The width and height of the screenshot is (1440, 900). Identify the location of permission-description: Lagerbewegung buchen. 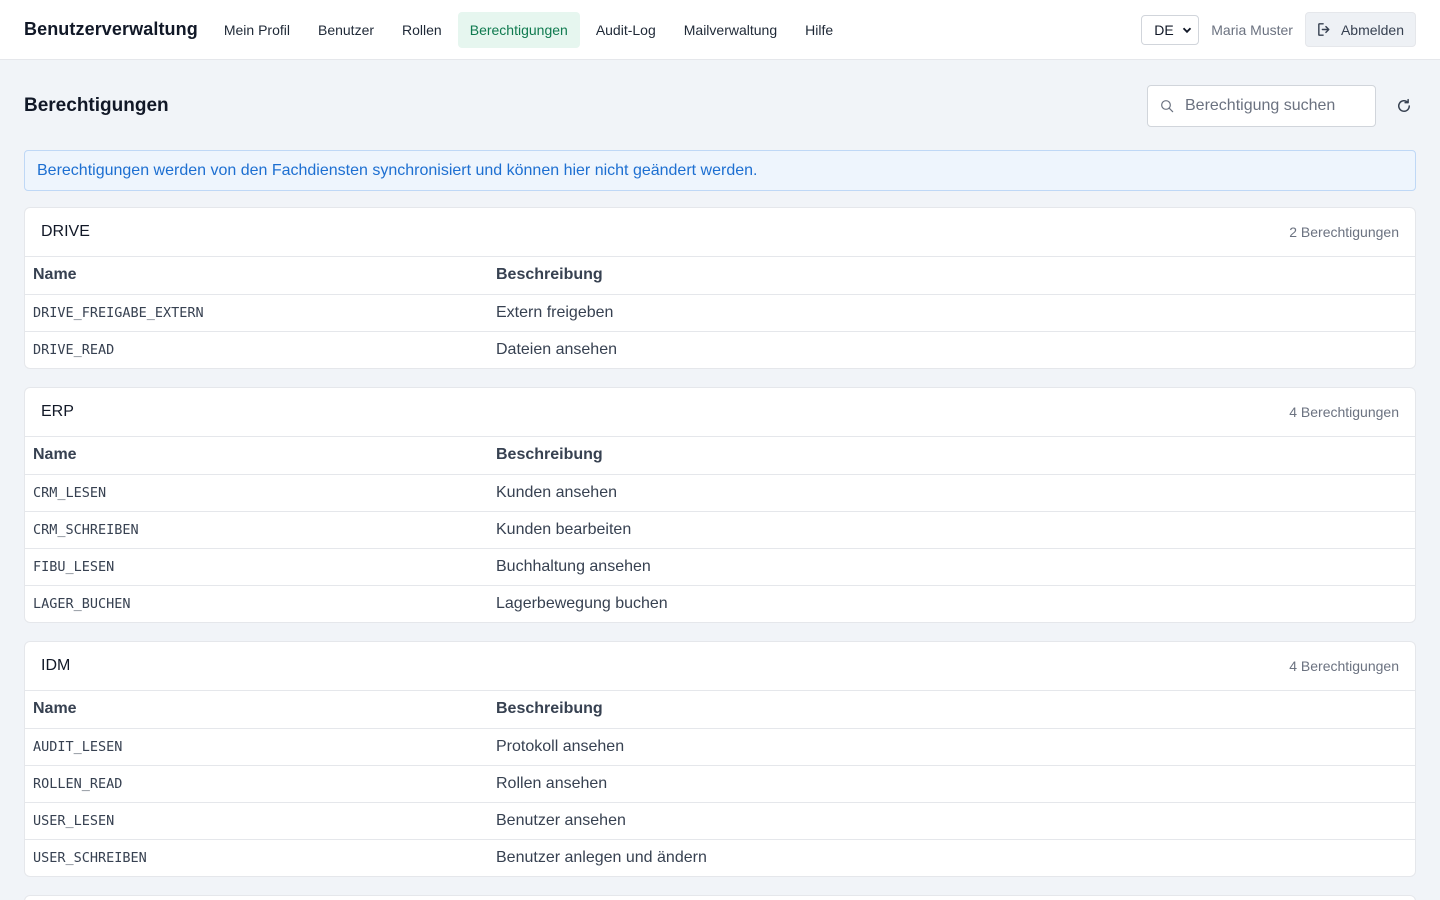
(582, 603).